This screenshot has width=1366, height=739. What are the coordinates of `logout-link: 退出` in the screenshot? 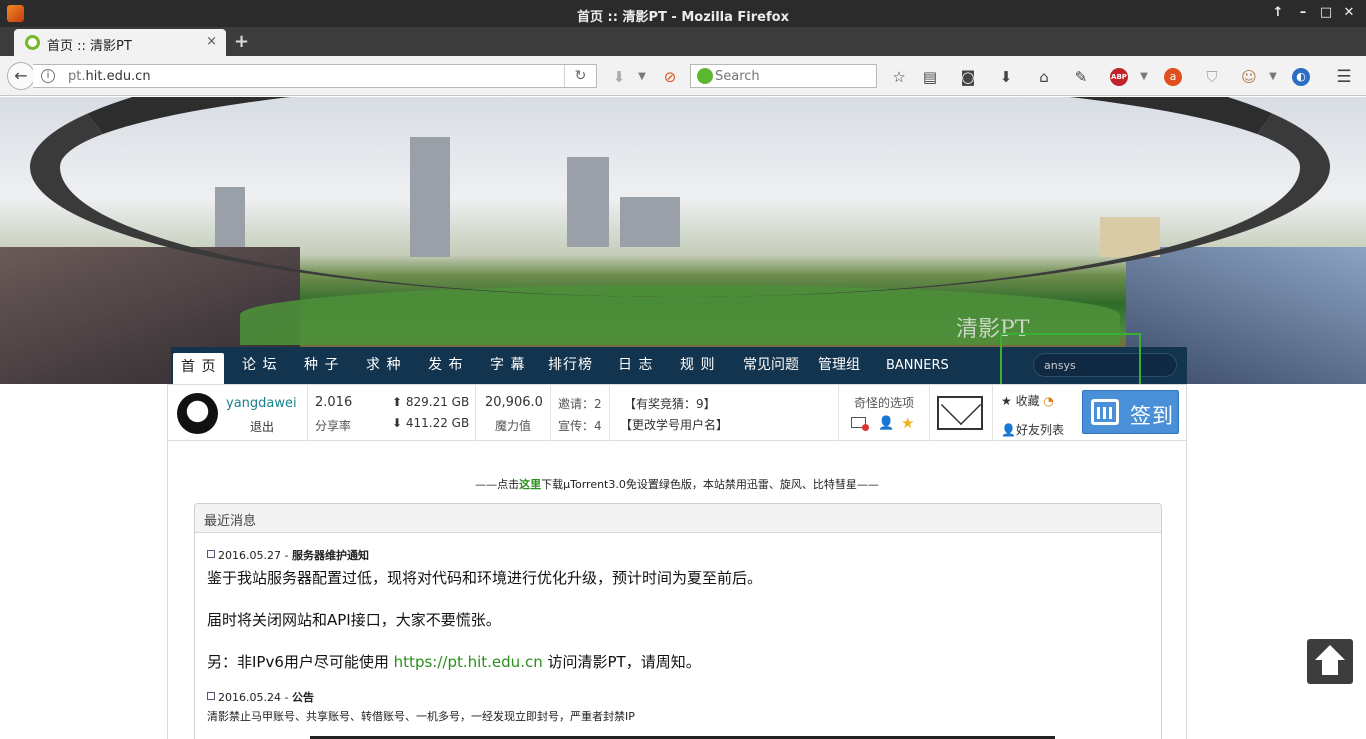 It's located at (262, 426).